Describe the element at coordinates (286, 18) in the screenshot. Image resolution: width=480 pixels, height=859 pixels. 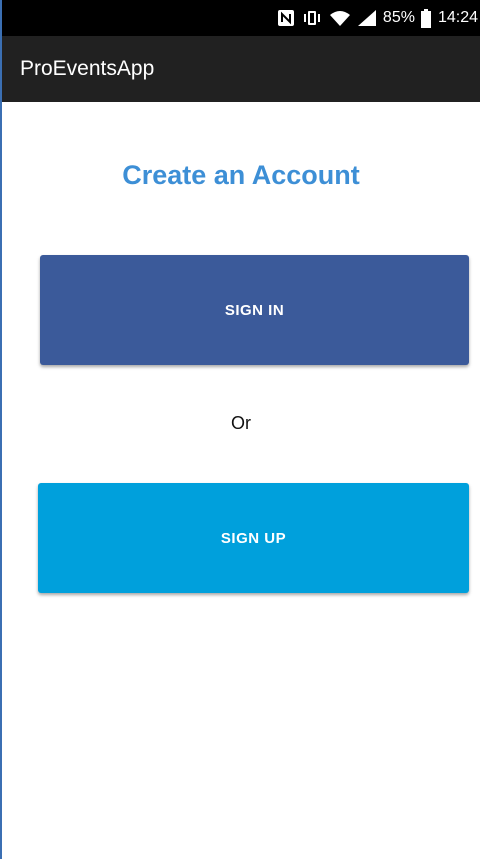
I see `nfc-icon` at that location.